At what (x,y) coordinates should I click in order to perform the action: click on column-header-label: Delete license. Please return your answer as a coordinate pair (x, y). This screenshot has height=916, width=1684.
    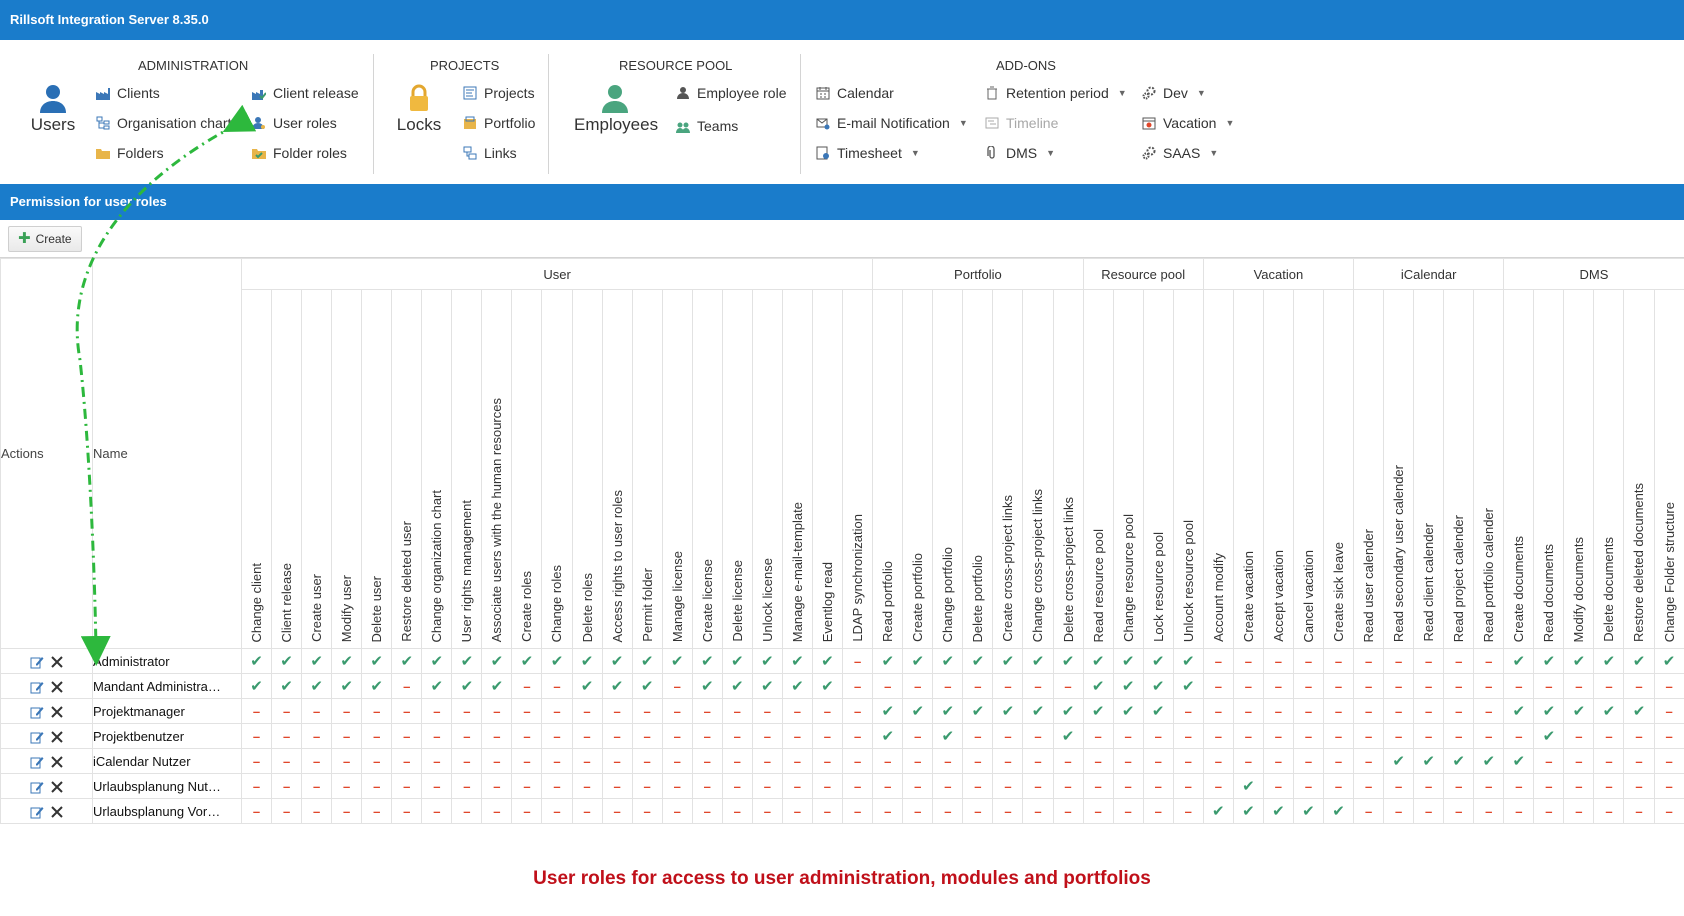
    Looking at the image, I should click on (738, 601).